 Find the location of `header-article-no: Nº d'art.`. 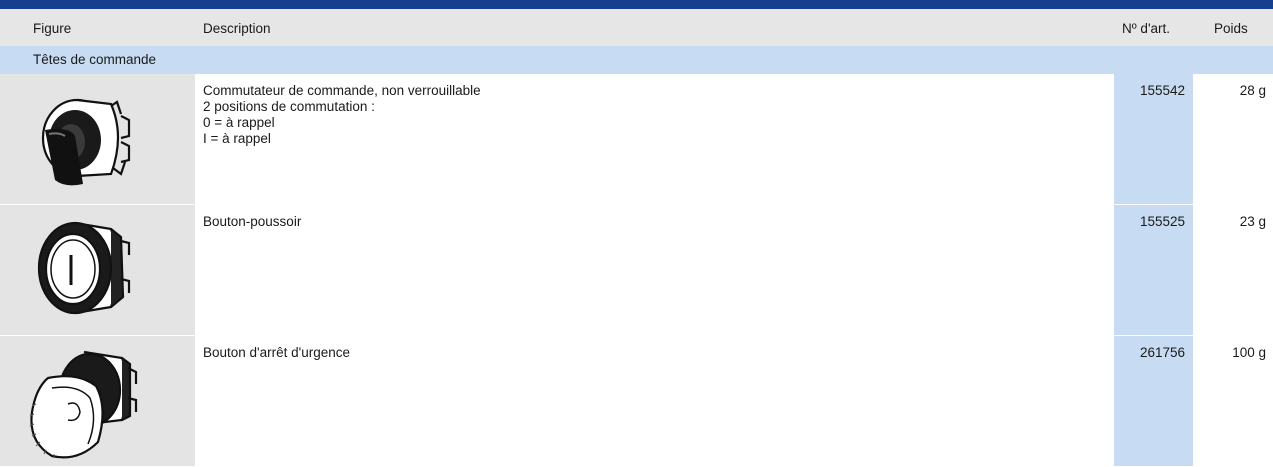

header-article-no: Nº d'art. is located at coordinates (1146, 28).